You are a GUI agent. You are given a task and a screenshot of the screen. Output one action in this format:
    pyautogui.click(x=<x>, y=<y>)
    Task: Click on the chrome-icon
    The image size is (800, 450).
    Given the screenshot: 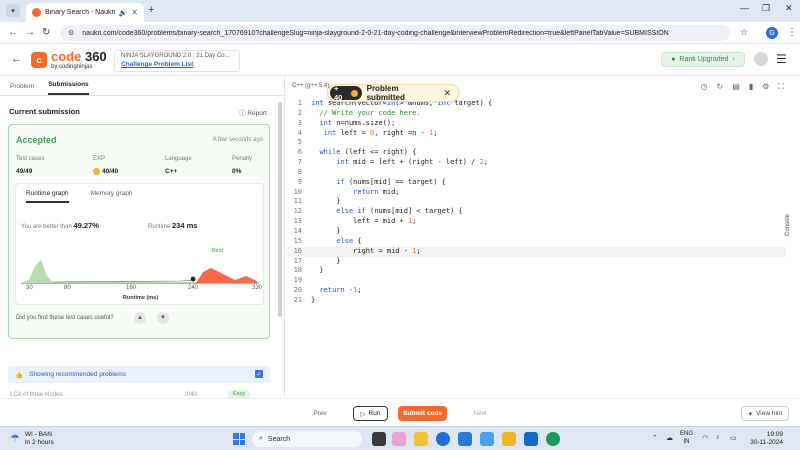 What is the action you would take?
    pyautogui.click(x=553, y=439)
    